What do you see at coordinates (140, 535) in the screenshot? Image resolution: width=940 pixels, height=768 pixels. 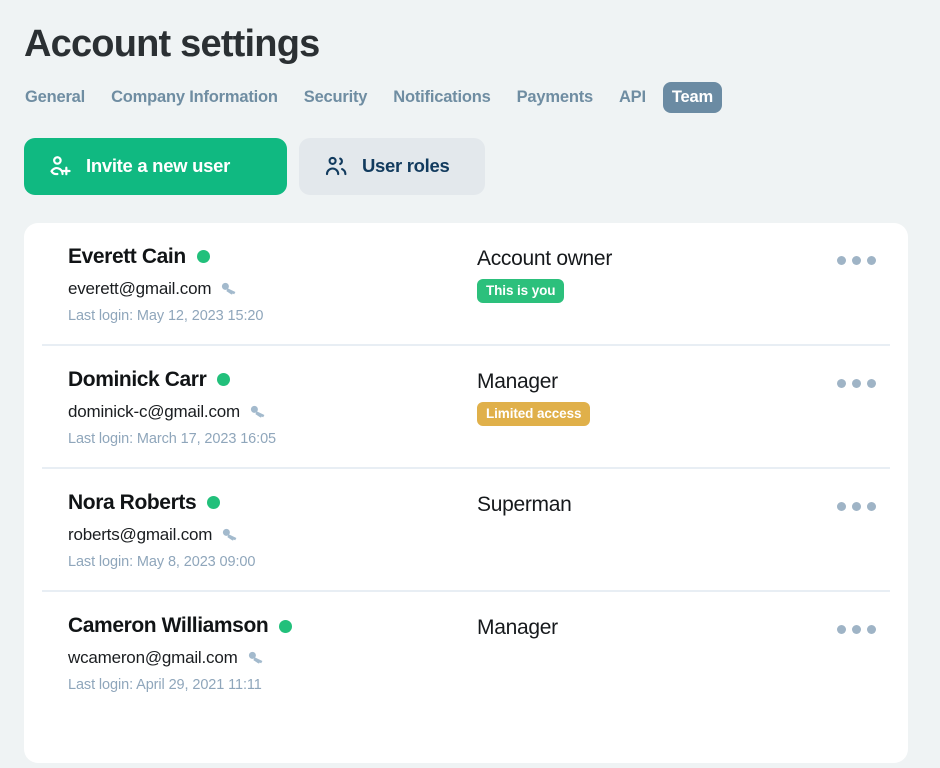 I see `member-email: roberts@gmail.com` at bounding box center [140, 535].